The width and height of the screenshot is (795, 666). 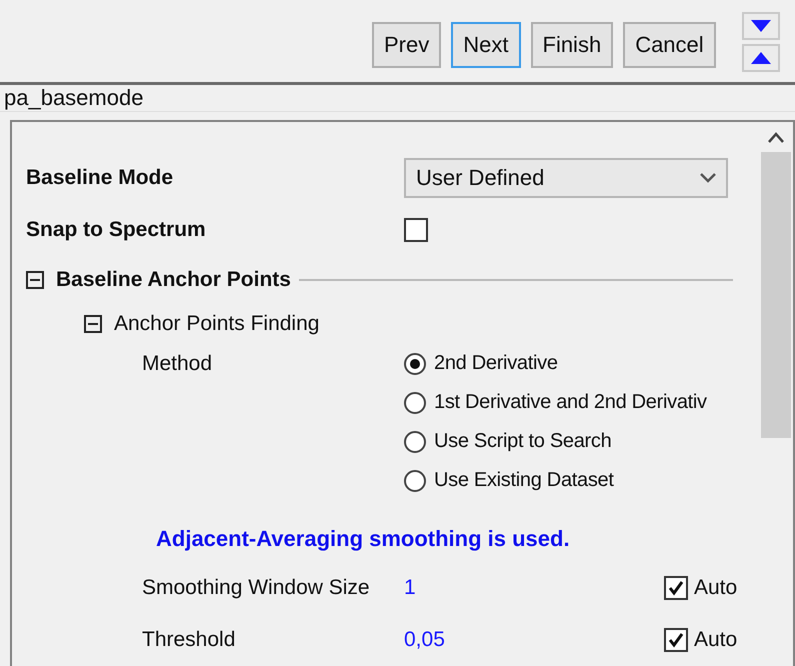 What do you see at coordinates (572, 45) in the screenshot?
I see `wizard-button: Finish` at bounding box center [572, 45].